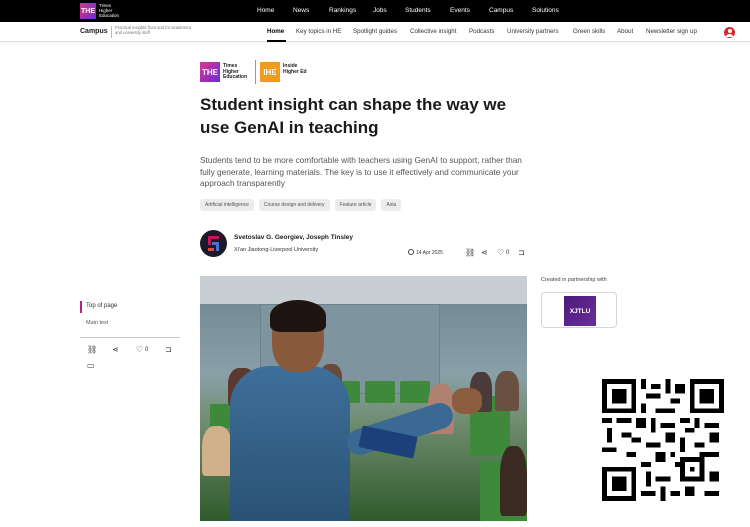 The image size is (750, 527). What do you see at coordinates (318, 31) in the screenshot?
I see `subnav-key-topics: Key topics in HE` at bounding box center [318, 31].